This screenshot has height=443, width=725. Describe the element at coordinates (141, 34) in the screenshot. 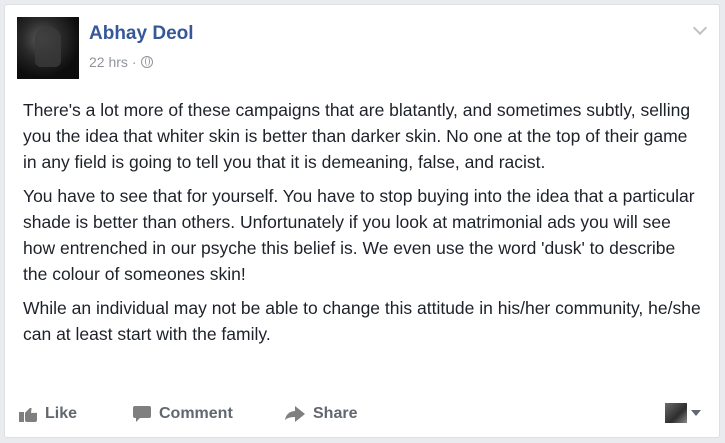

I see `author-name: Abhay Deol` at that location.